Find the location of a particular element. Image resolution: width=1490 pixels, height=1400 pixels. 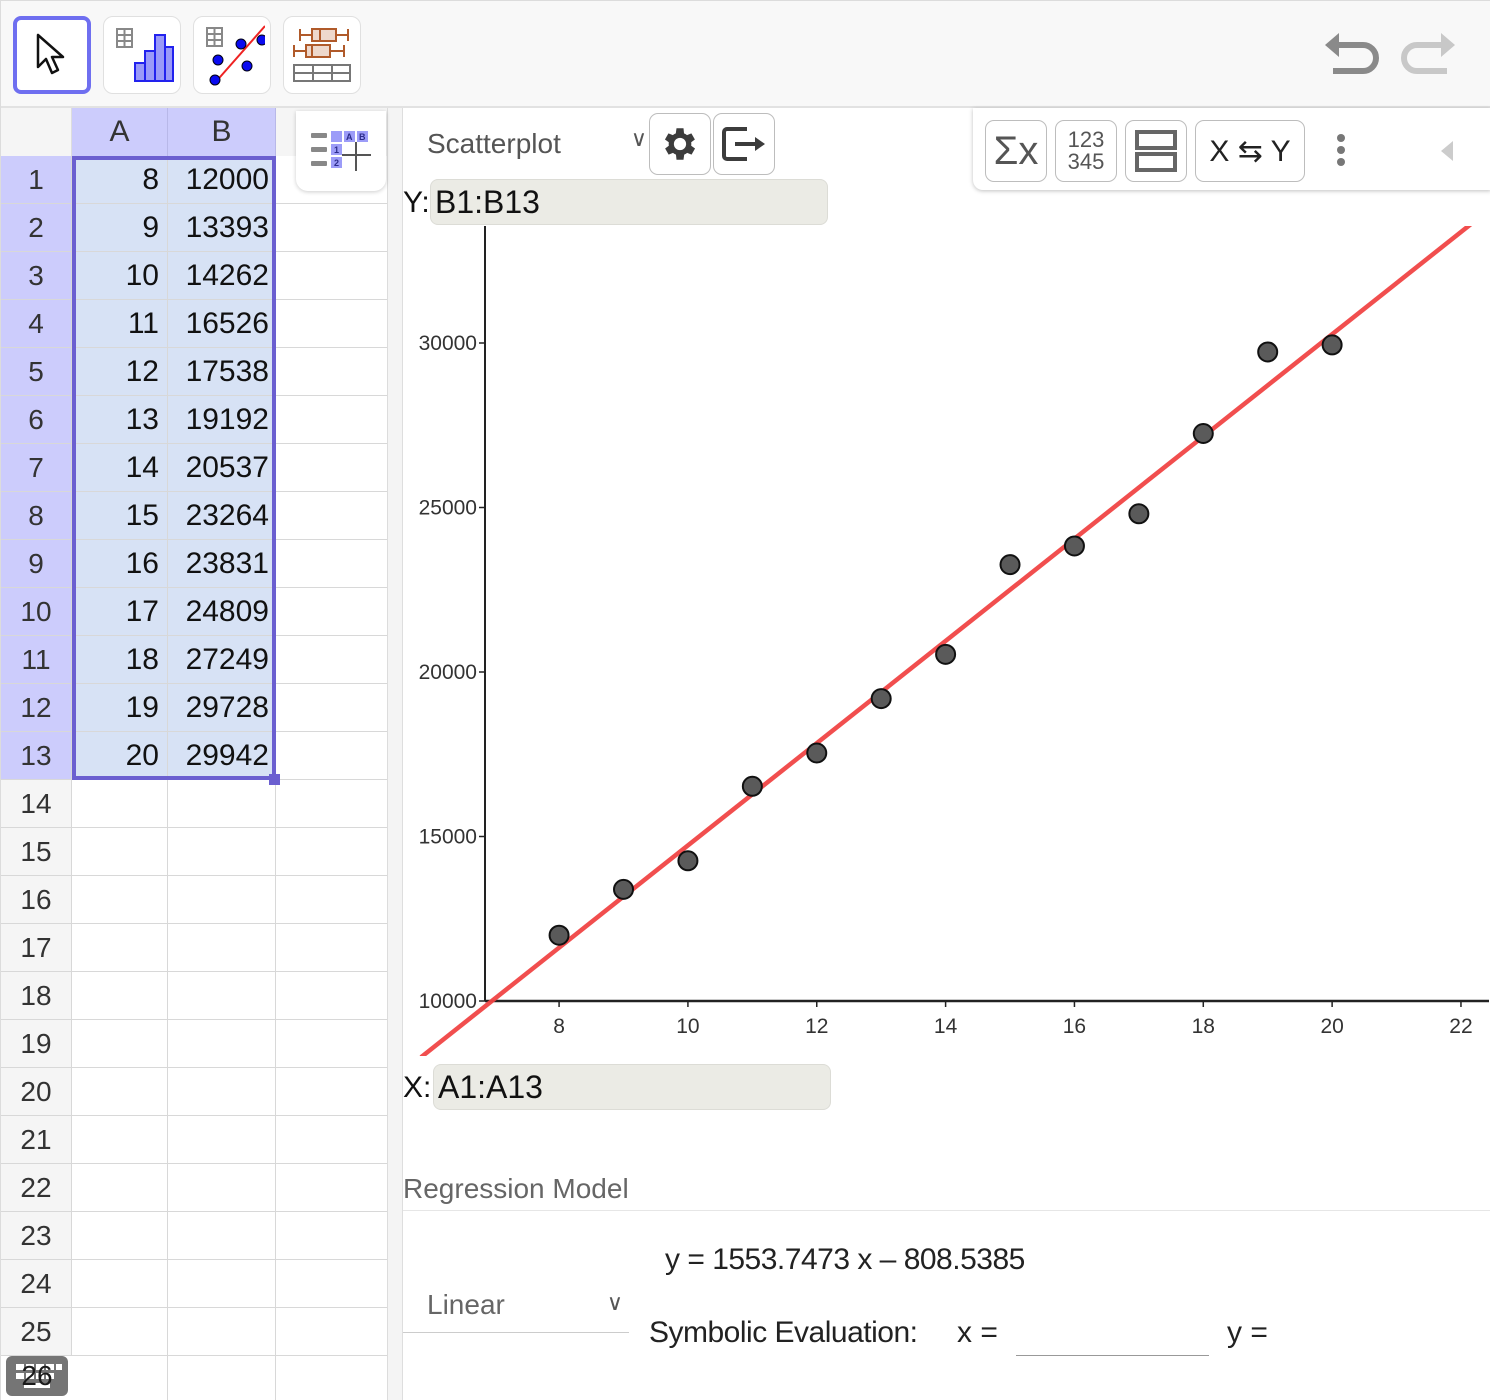

row-header: 7 is located at coordinates (36, 467).